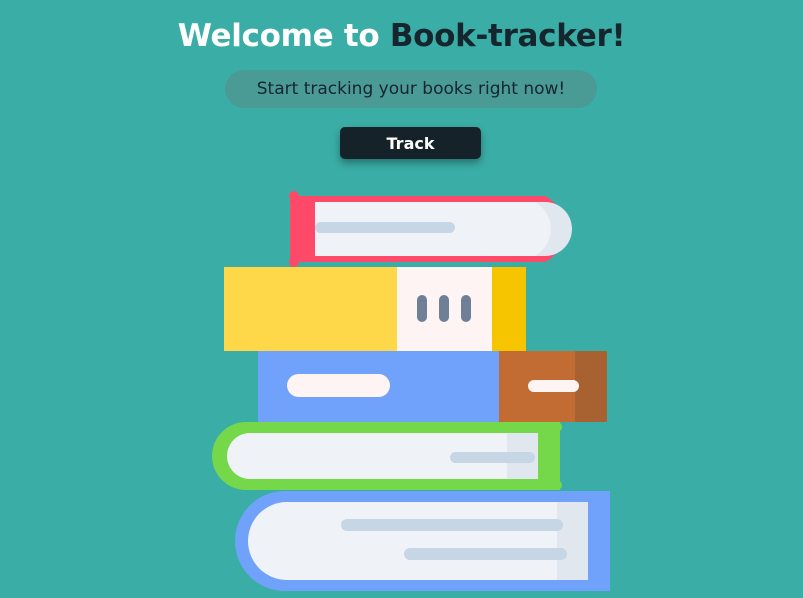  What do you see at coordinates (432, 386) in the screenshot?
I see `blue-brown-book` at bounding box center [432, 386].